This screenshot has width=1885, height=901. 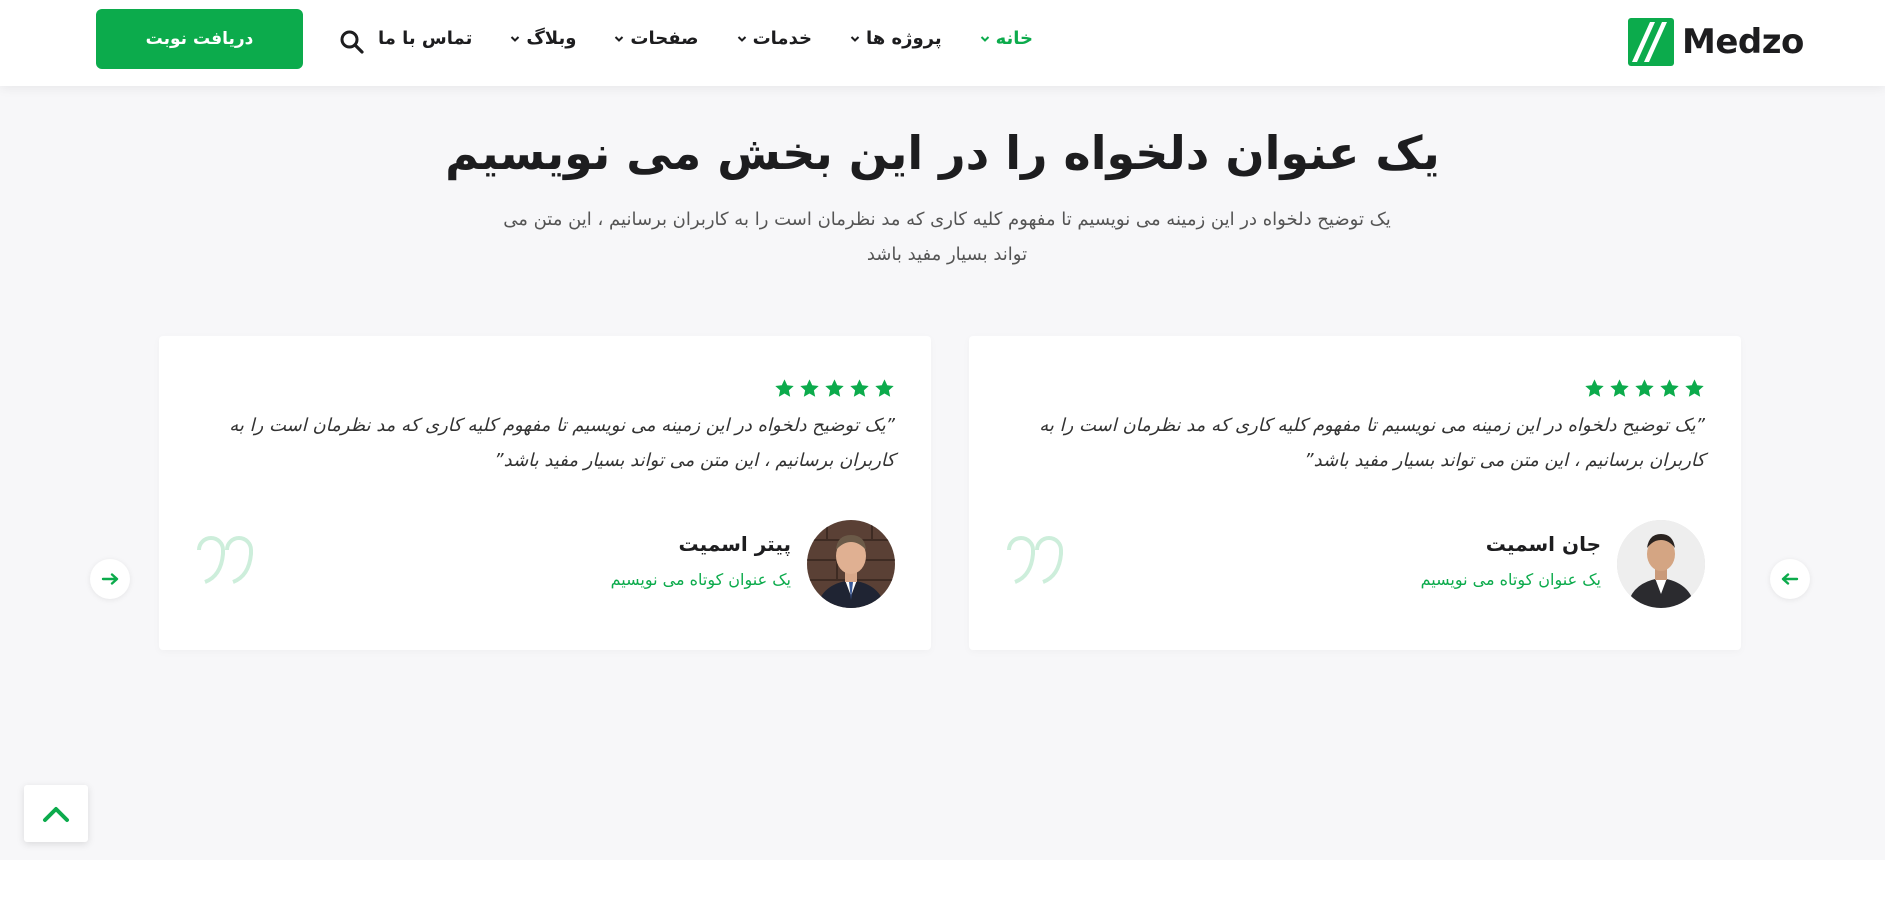 I want to click on nav-item-label: خانه, so click(x=1014, y=38).